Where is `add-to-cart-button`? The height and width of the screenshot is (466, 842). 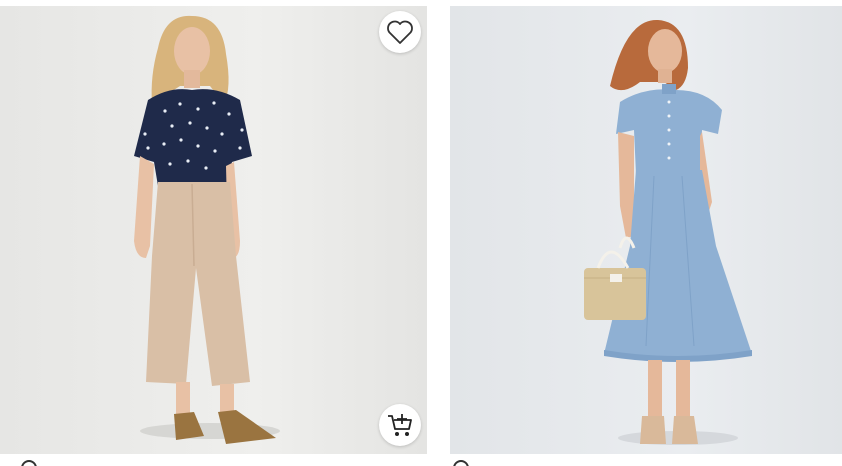
add-to-cart-button is located at coordinates (400, 425).